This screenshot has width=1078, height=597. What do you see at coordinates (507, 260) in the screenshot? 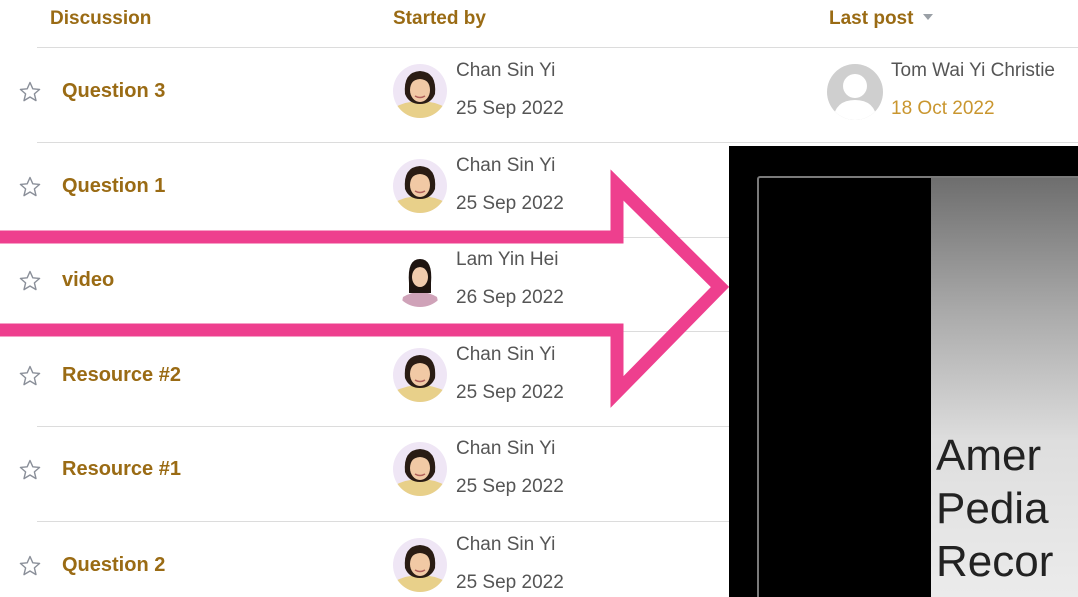
I see `author-name: Lam Yin Hei` at bounding box center [507, 260].